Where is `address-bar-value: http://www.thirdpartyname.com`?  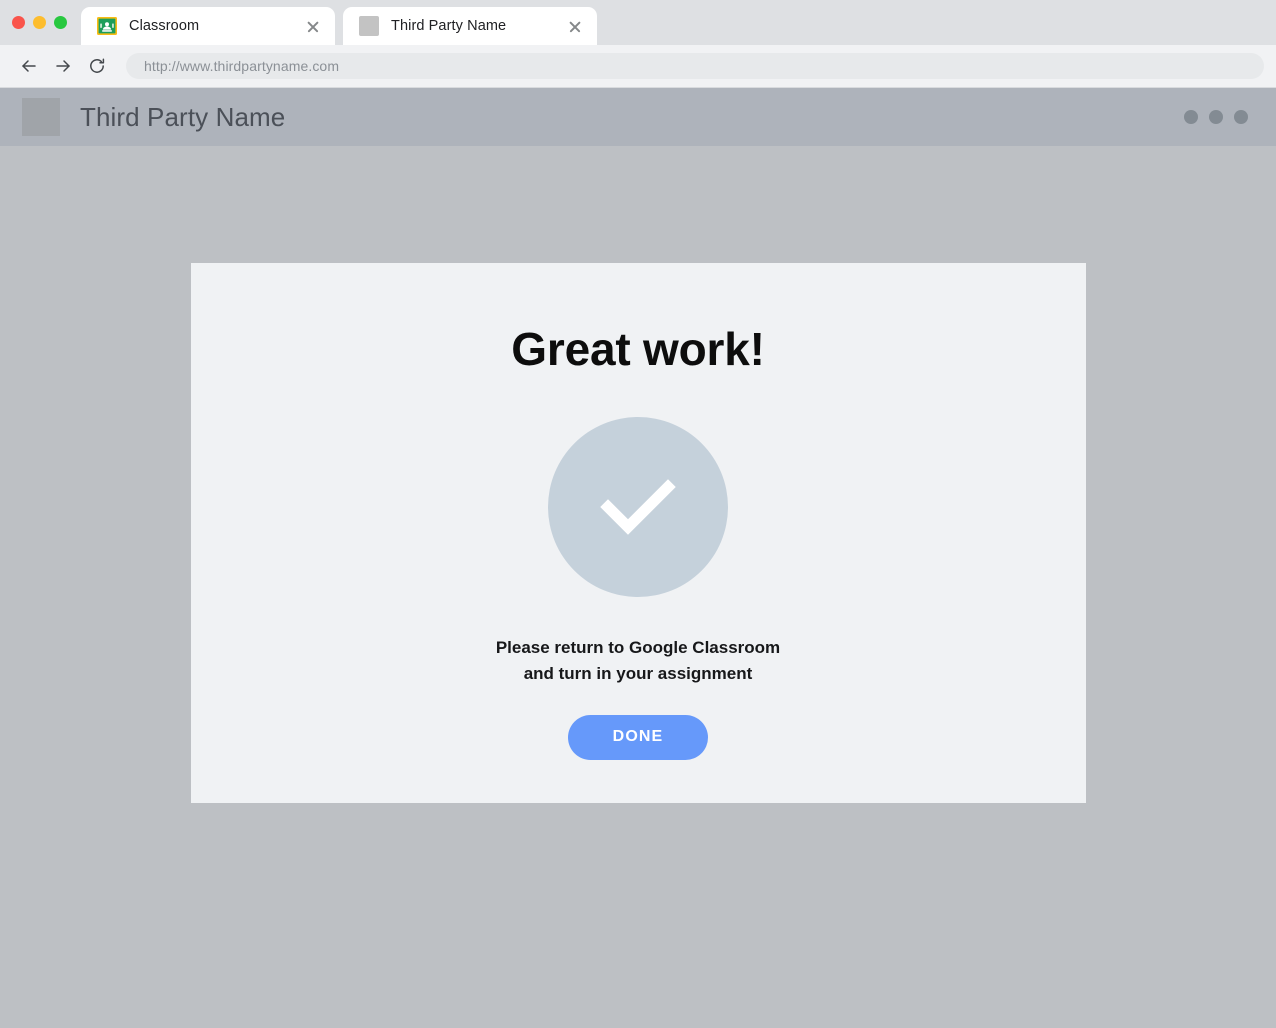 address-bar-value: http://www.thirdpartyname.com is located at coordinates (242, 66).